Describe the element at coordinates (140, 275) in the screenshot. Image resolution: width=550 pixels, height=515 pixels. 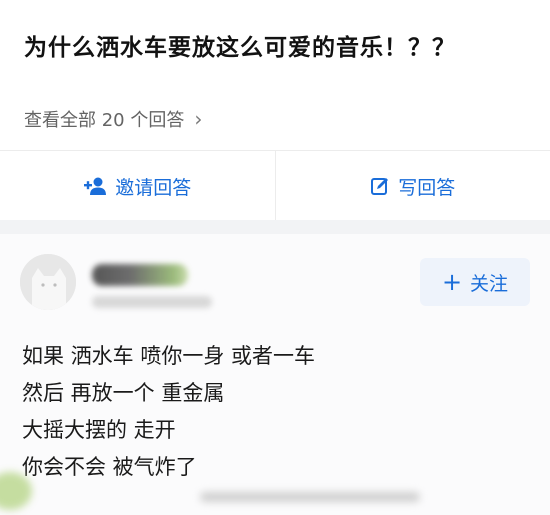
I see `author-name-blurred` at that location.